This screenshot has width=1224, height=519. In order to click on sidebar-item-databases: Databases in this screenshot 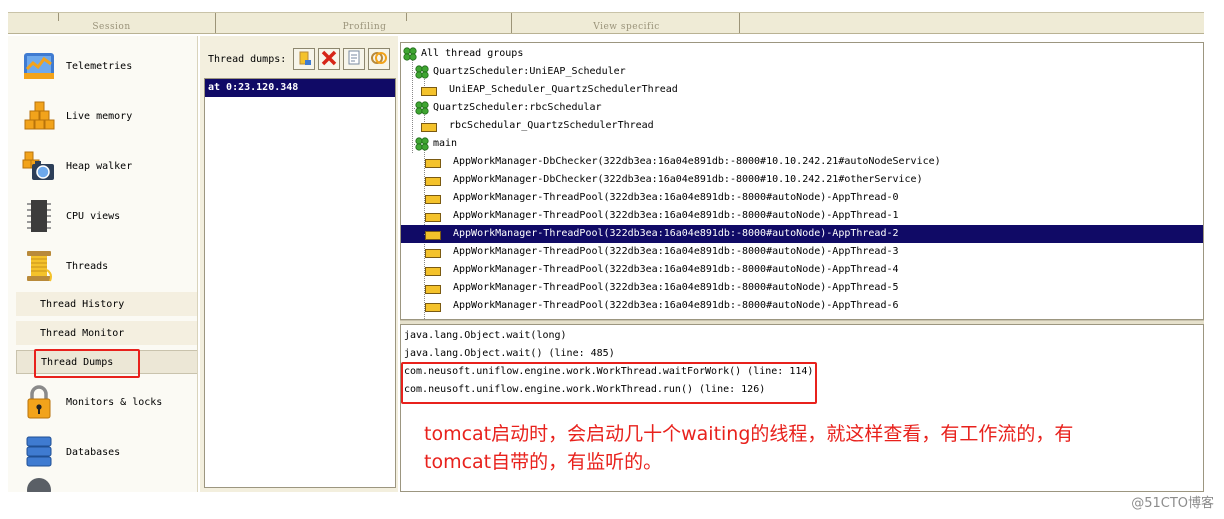, I will do `click(102, 452)`.